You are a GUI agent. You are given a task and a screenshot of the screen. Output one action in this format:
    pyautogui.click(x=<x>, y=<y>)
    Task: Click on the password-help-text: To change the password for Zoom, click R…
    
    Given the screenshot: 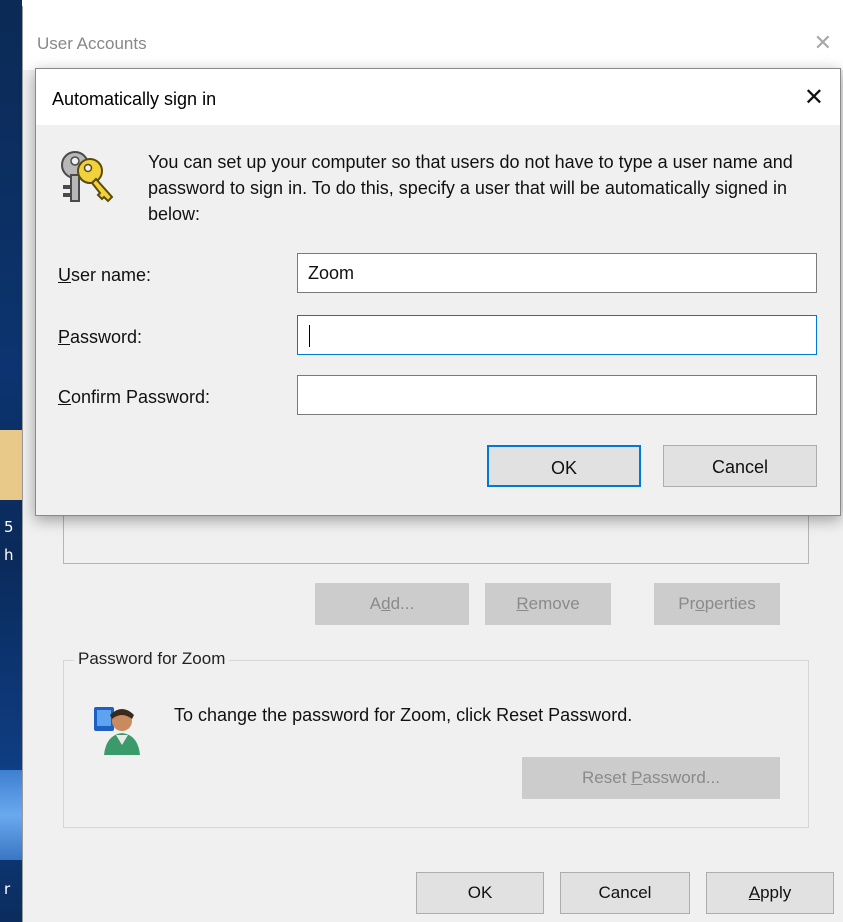 What is the action you would take?
    pyautogui.click(x=403, y=715)
    